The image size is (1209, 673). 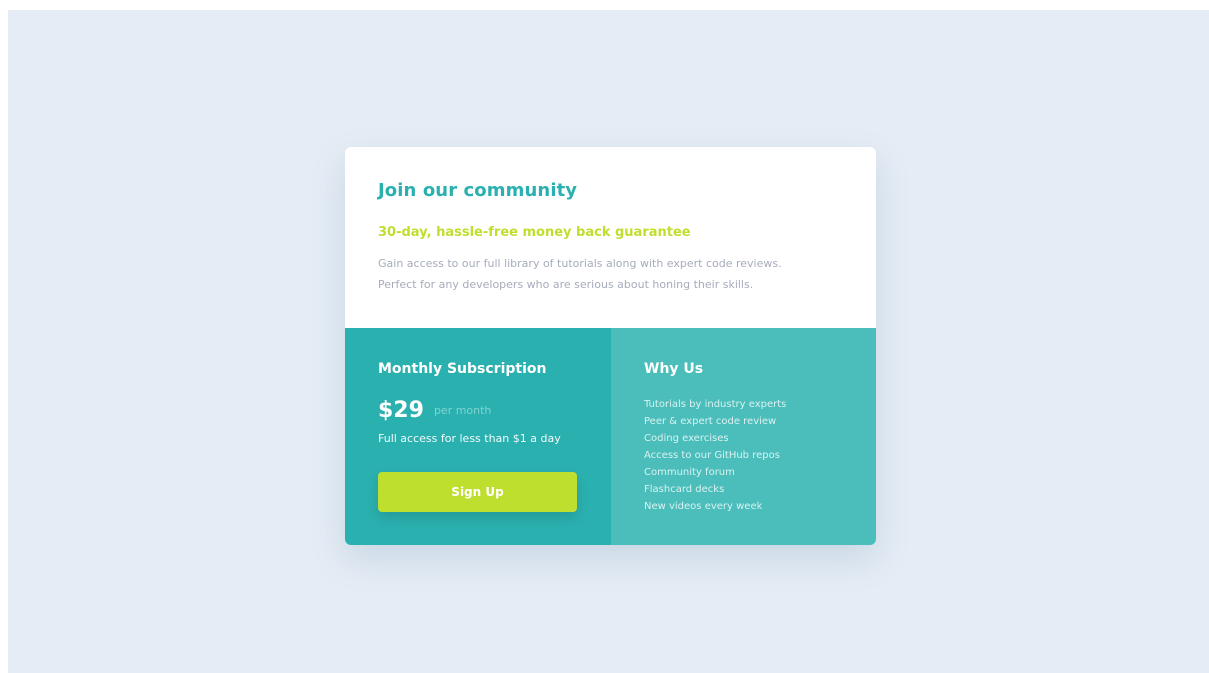 I want to click on sign-up-button: Sign Up, so click(x=477, y=492).